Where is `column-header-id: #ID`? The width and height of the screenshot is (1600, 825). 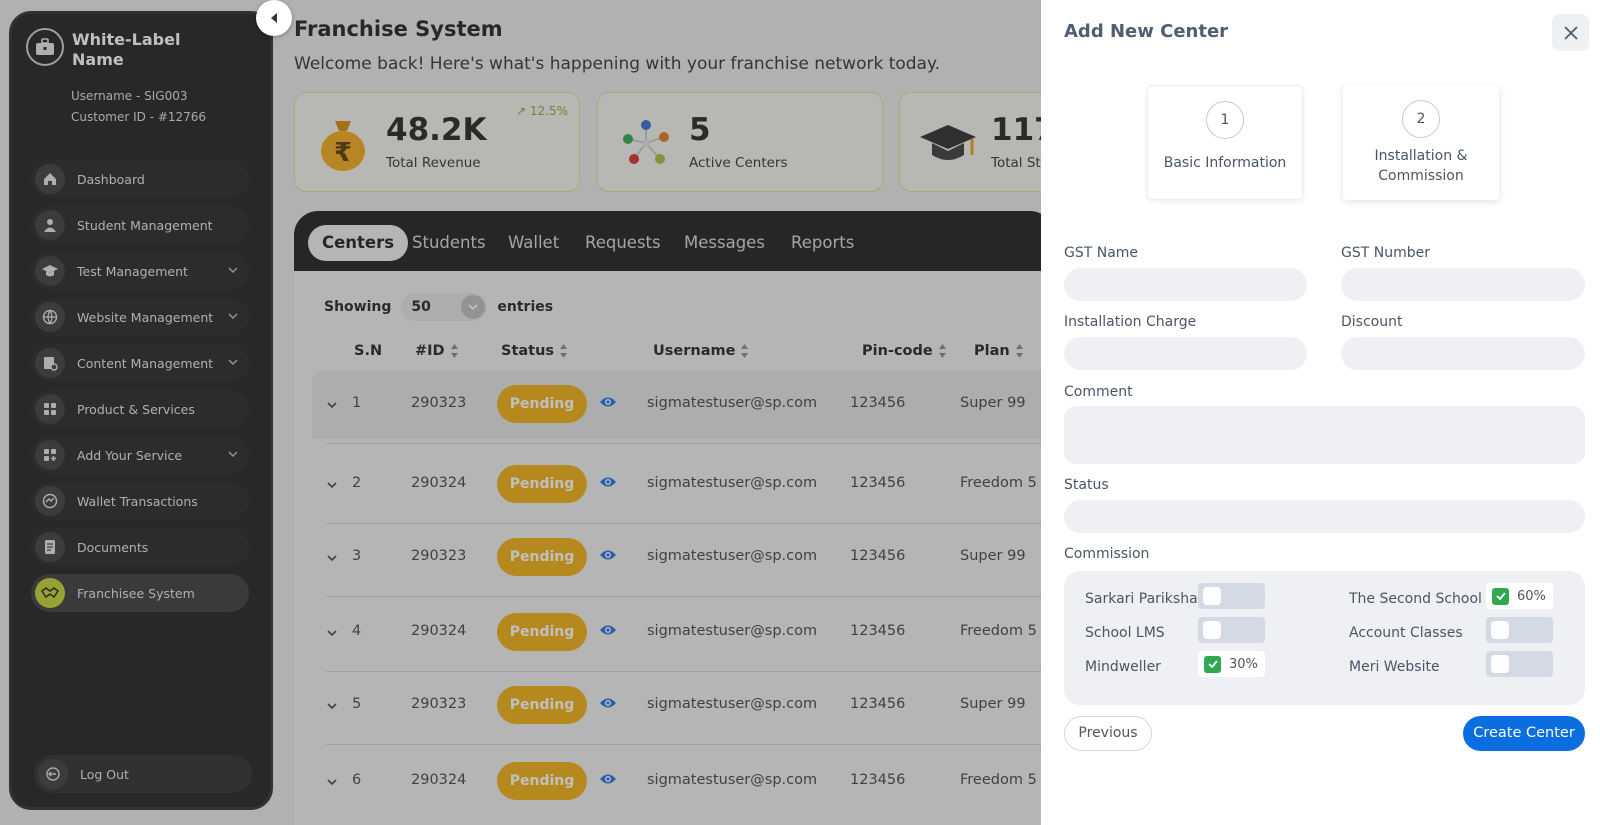
column-header-id: #ID is located at coordinates (437, 351).